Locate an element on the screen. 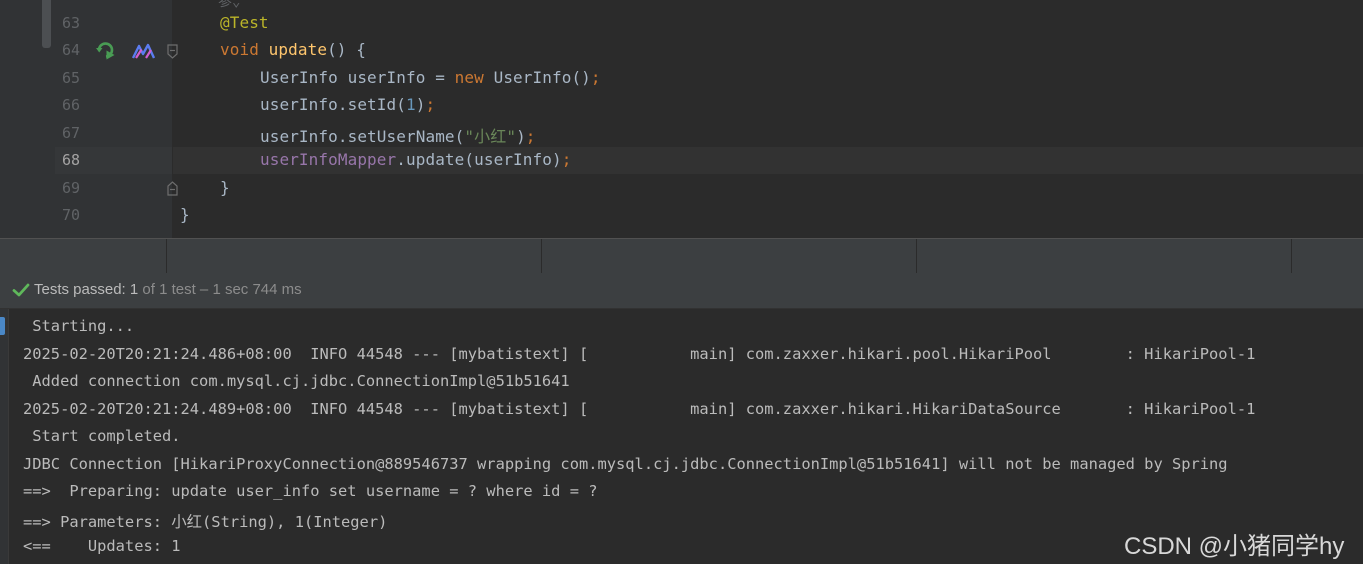 The width and height of the screenshot is (1363, 564). check-icon is located at coordinates (21, 290).